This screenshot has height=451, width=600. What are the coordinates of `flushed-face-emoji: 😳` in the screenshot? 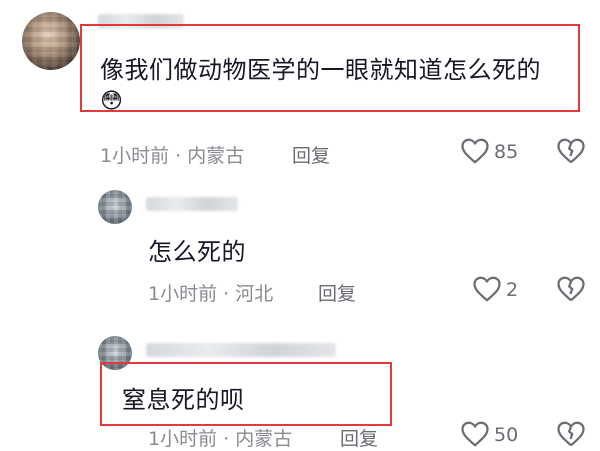 It's located at (111, 101).